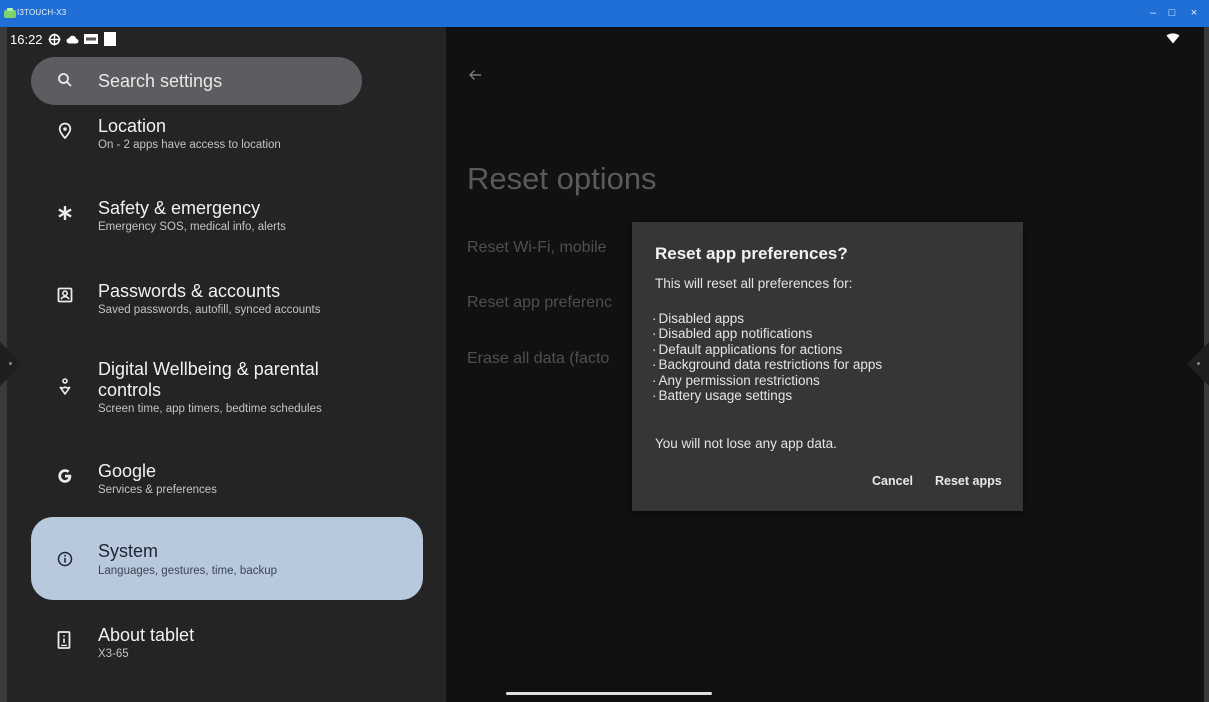 This screenshot has width=1209, height=702. What do you see at coordinates (42, 12) in the screenshot?
I see `window-title: I3TOUCH-X3` at bounding box center [42, 12].